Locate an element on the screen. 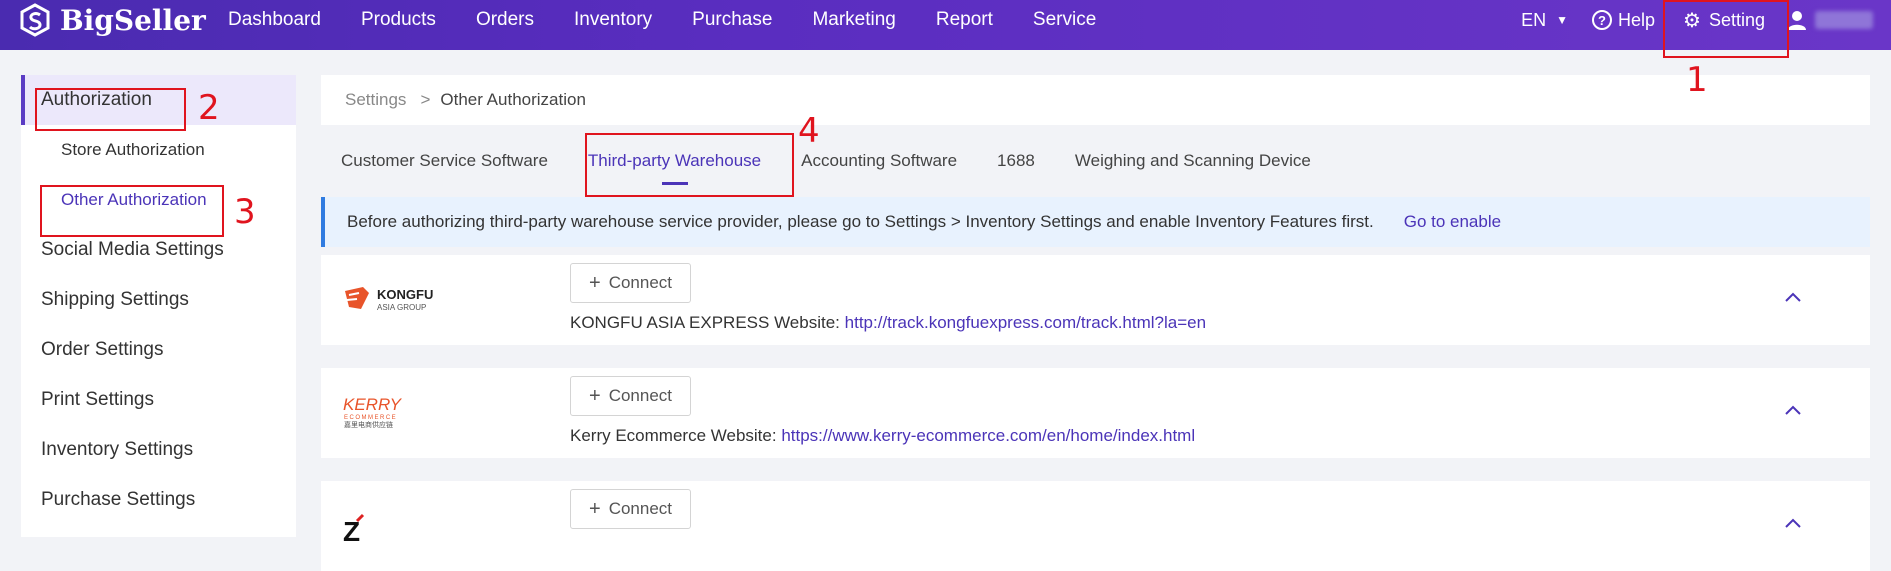 The height and width of the screenshot is (571, 1891). connect-third-button: + Connect is located at coordinates (631, 509).